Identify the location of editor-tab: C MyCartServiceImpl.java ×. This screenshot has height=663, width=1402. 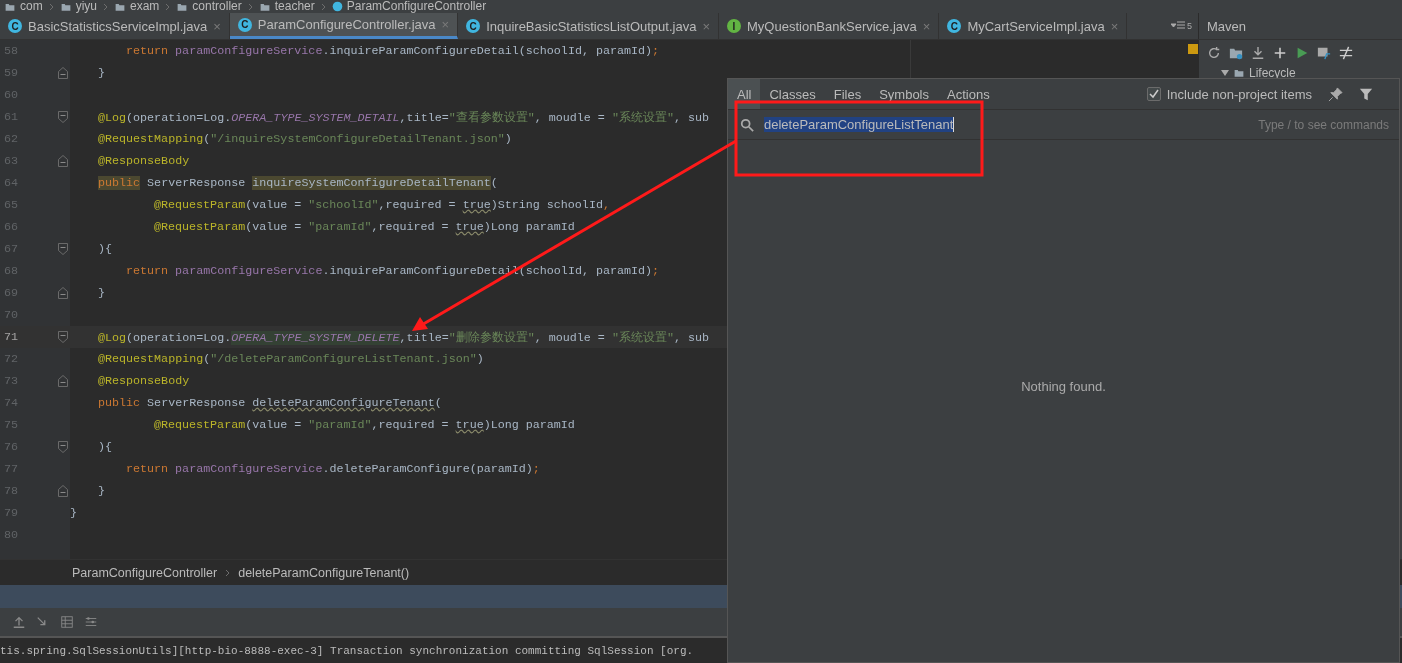
(1033, 26).